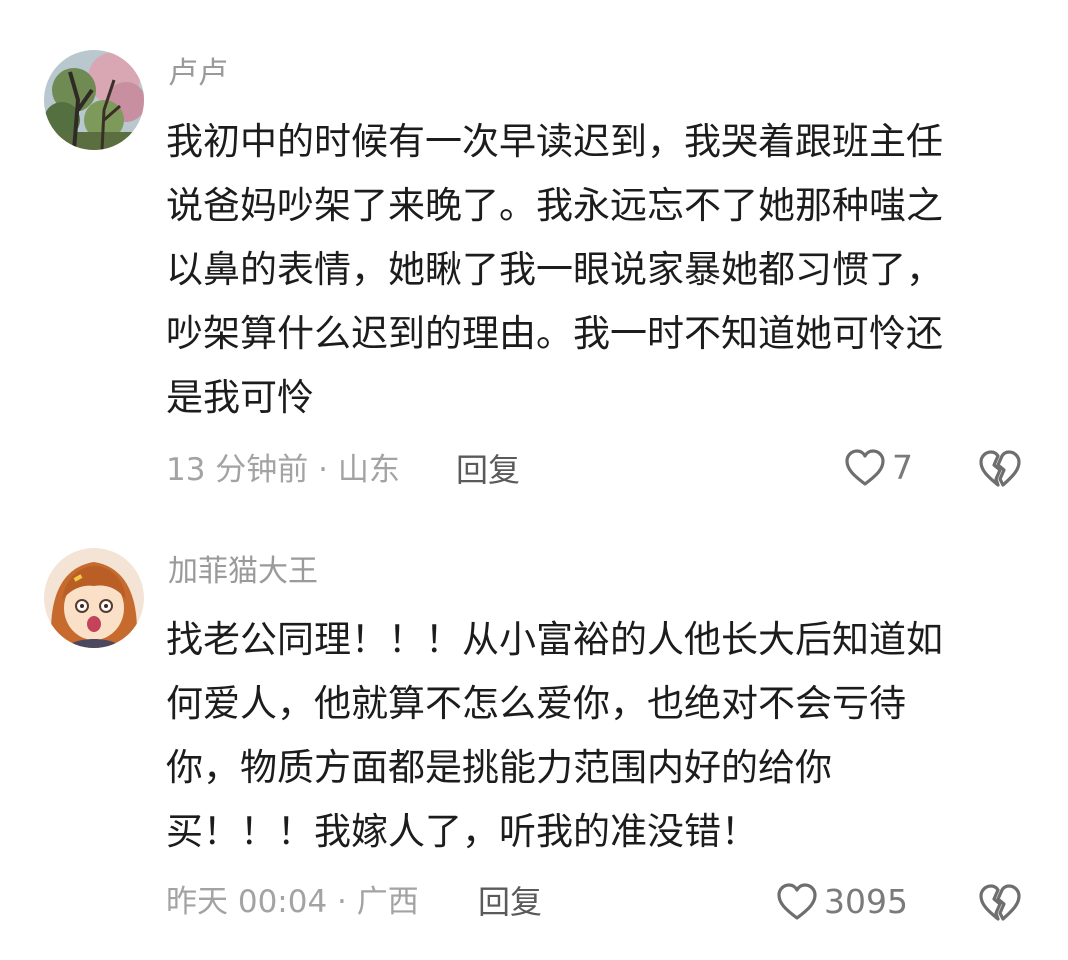 This screenshot has width=1068, height=960. I want to click on comment-meta: 昨天 00:04 · 广西, so click(292, 902).